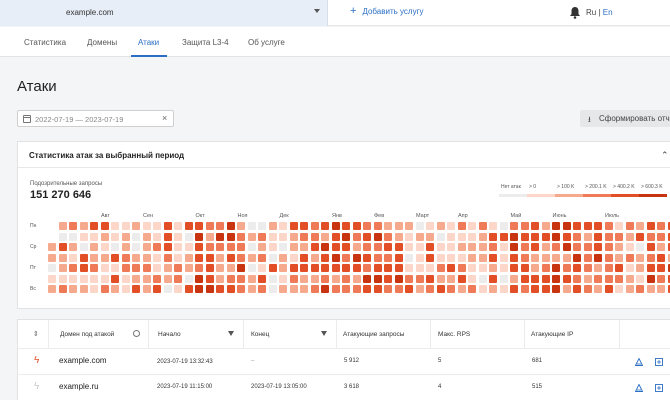 The width and height of the screenshot is (670, 400). Describe the element at coordinates (36, 334) in the screenshot. I see `sort-icon: ⇕` at that location.